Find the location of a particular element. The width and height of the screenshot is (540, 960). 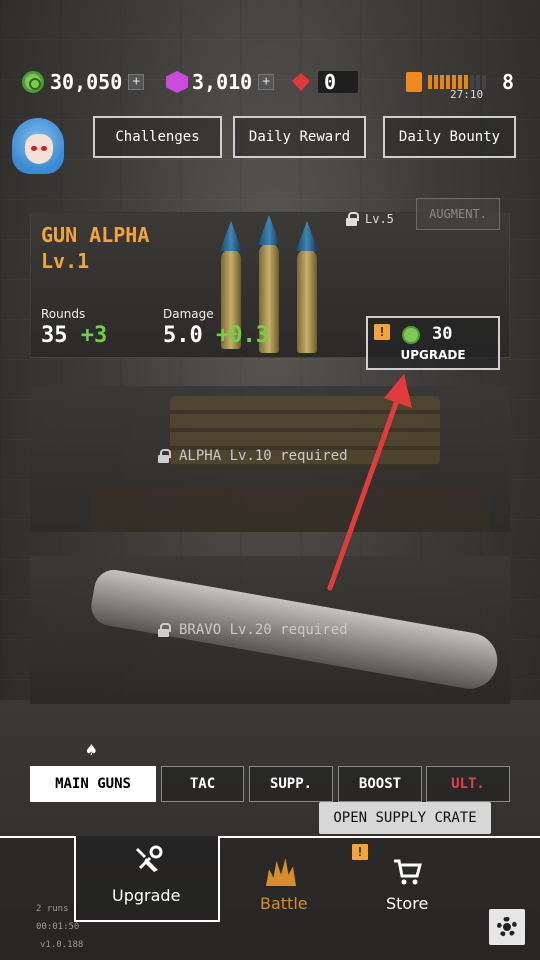

cart-icon is located at coordinates (408, 872).